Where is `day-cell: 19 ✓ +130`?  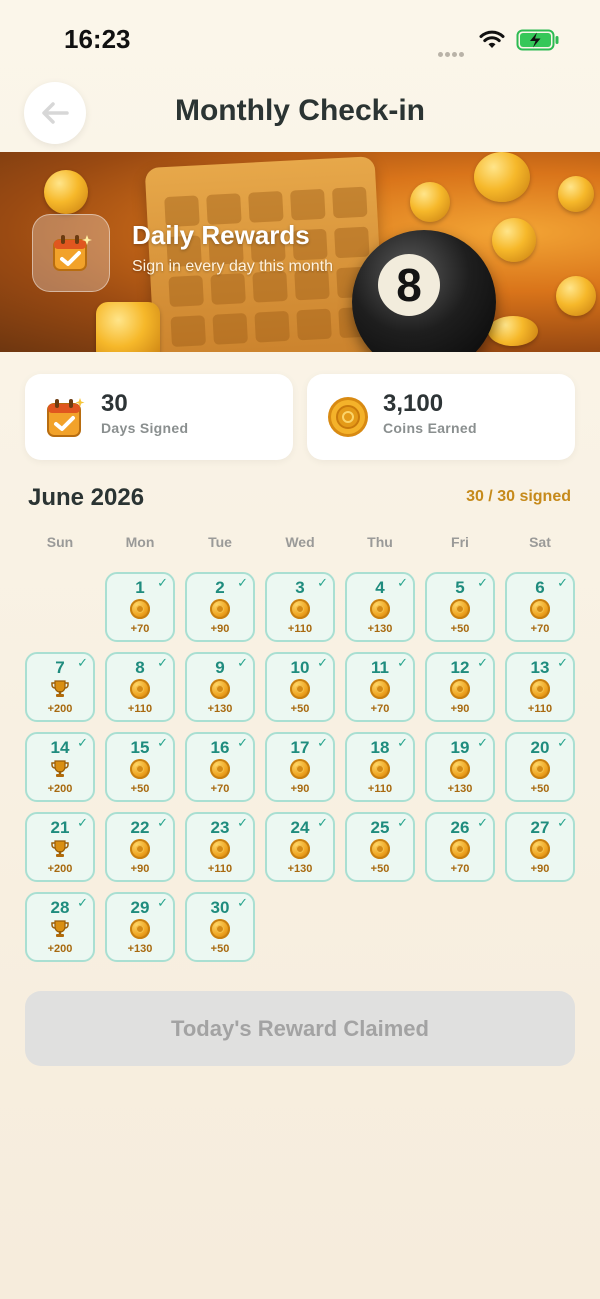
day-cell: 19 ✓ +130 is located at coordinates (460, 767).